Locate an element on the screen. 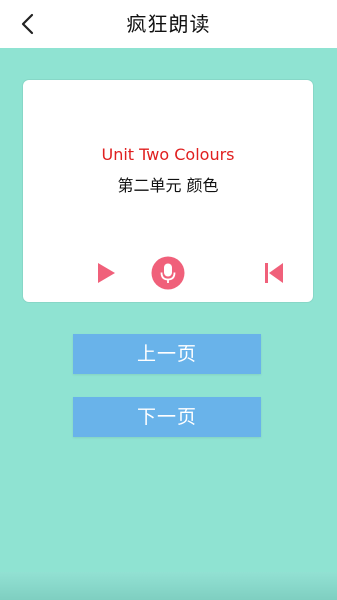  play-icon is located at coordinates (106, 273).